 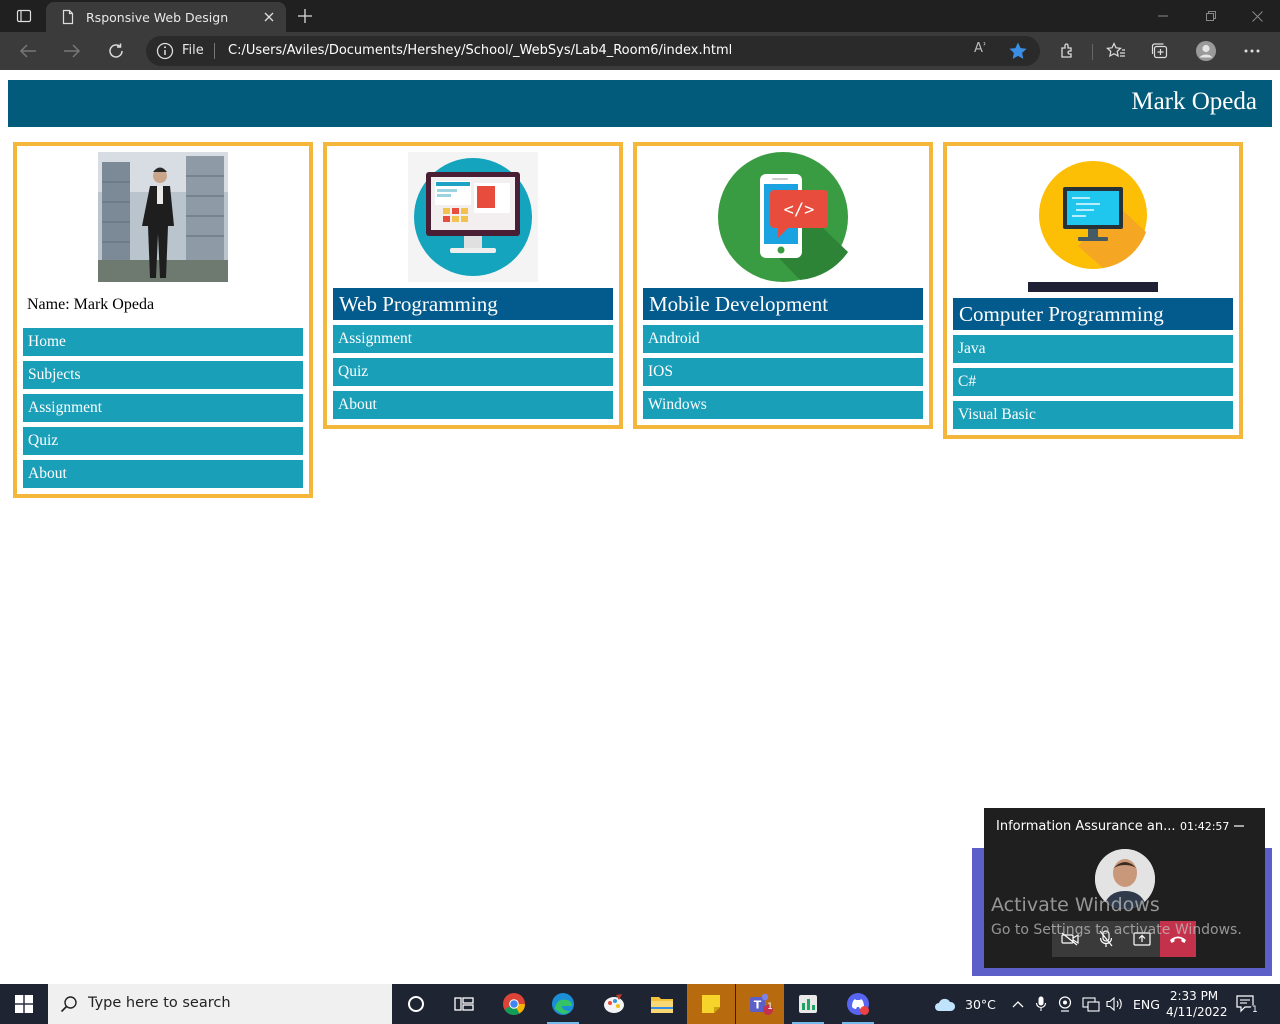 I want to click on nav-link-assignment: Assignment, so click(x=163, y=408).